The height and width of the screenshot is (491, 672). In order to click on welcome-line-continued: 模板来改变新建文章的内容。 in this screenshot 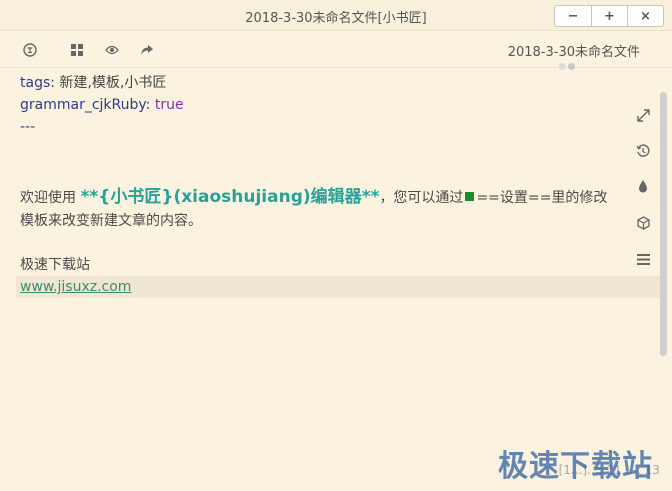, I will do `click(111, 221)`.